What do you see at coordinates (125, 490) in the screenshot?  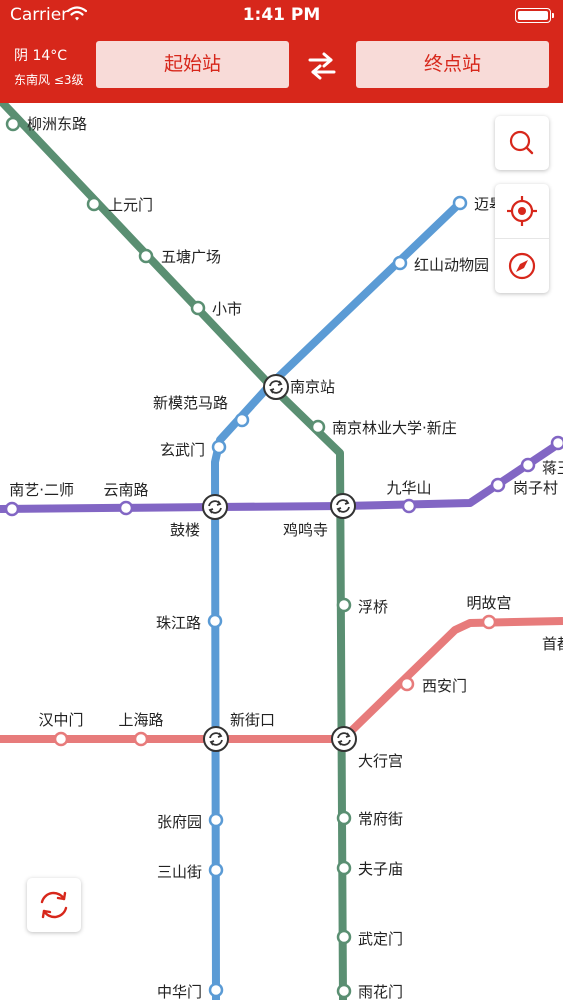 I see `label-yunnanlu: 云南路` at bounding box center [125, 490].